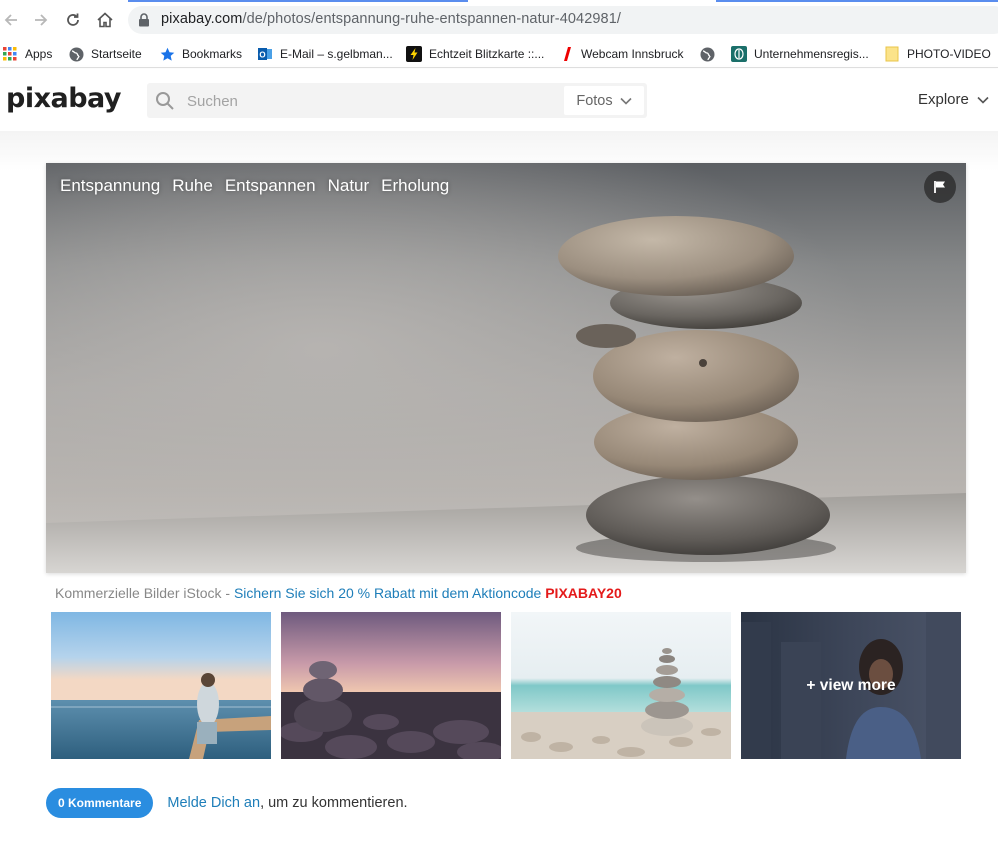 This screenshot has width=998, height=863. Describe the element at coordinates (167, 54) in the screenshot. I see `star-icon` at that location.